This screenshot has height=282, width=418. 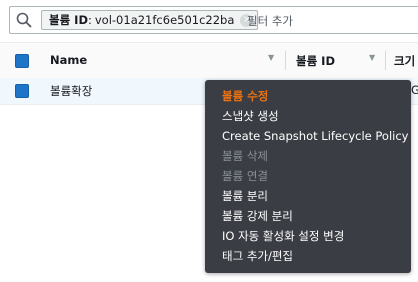 I want to click on cell-name: 볼륨확장, so click(x=71, y=91).